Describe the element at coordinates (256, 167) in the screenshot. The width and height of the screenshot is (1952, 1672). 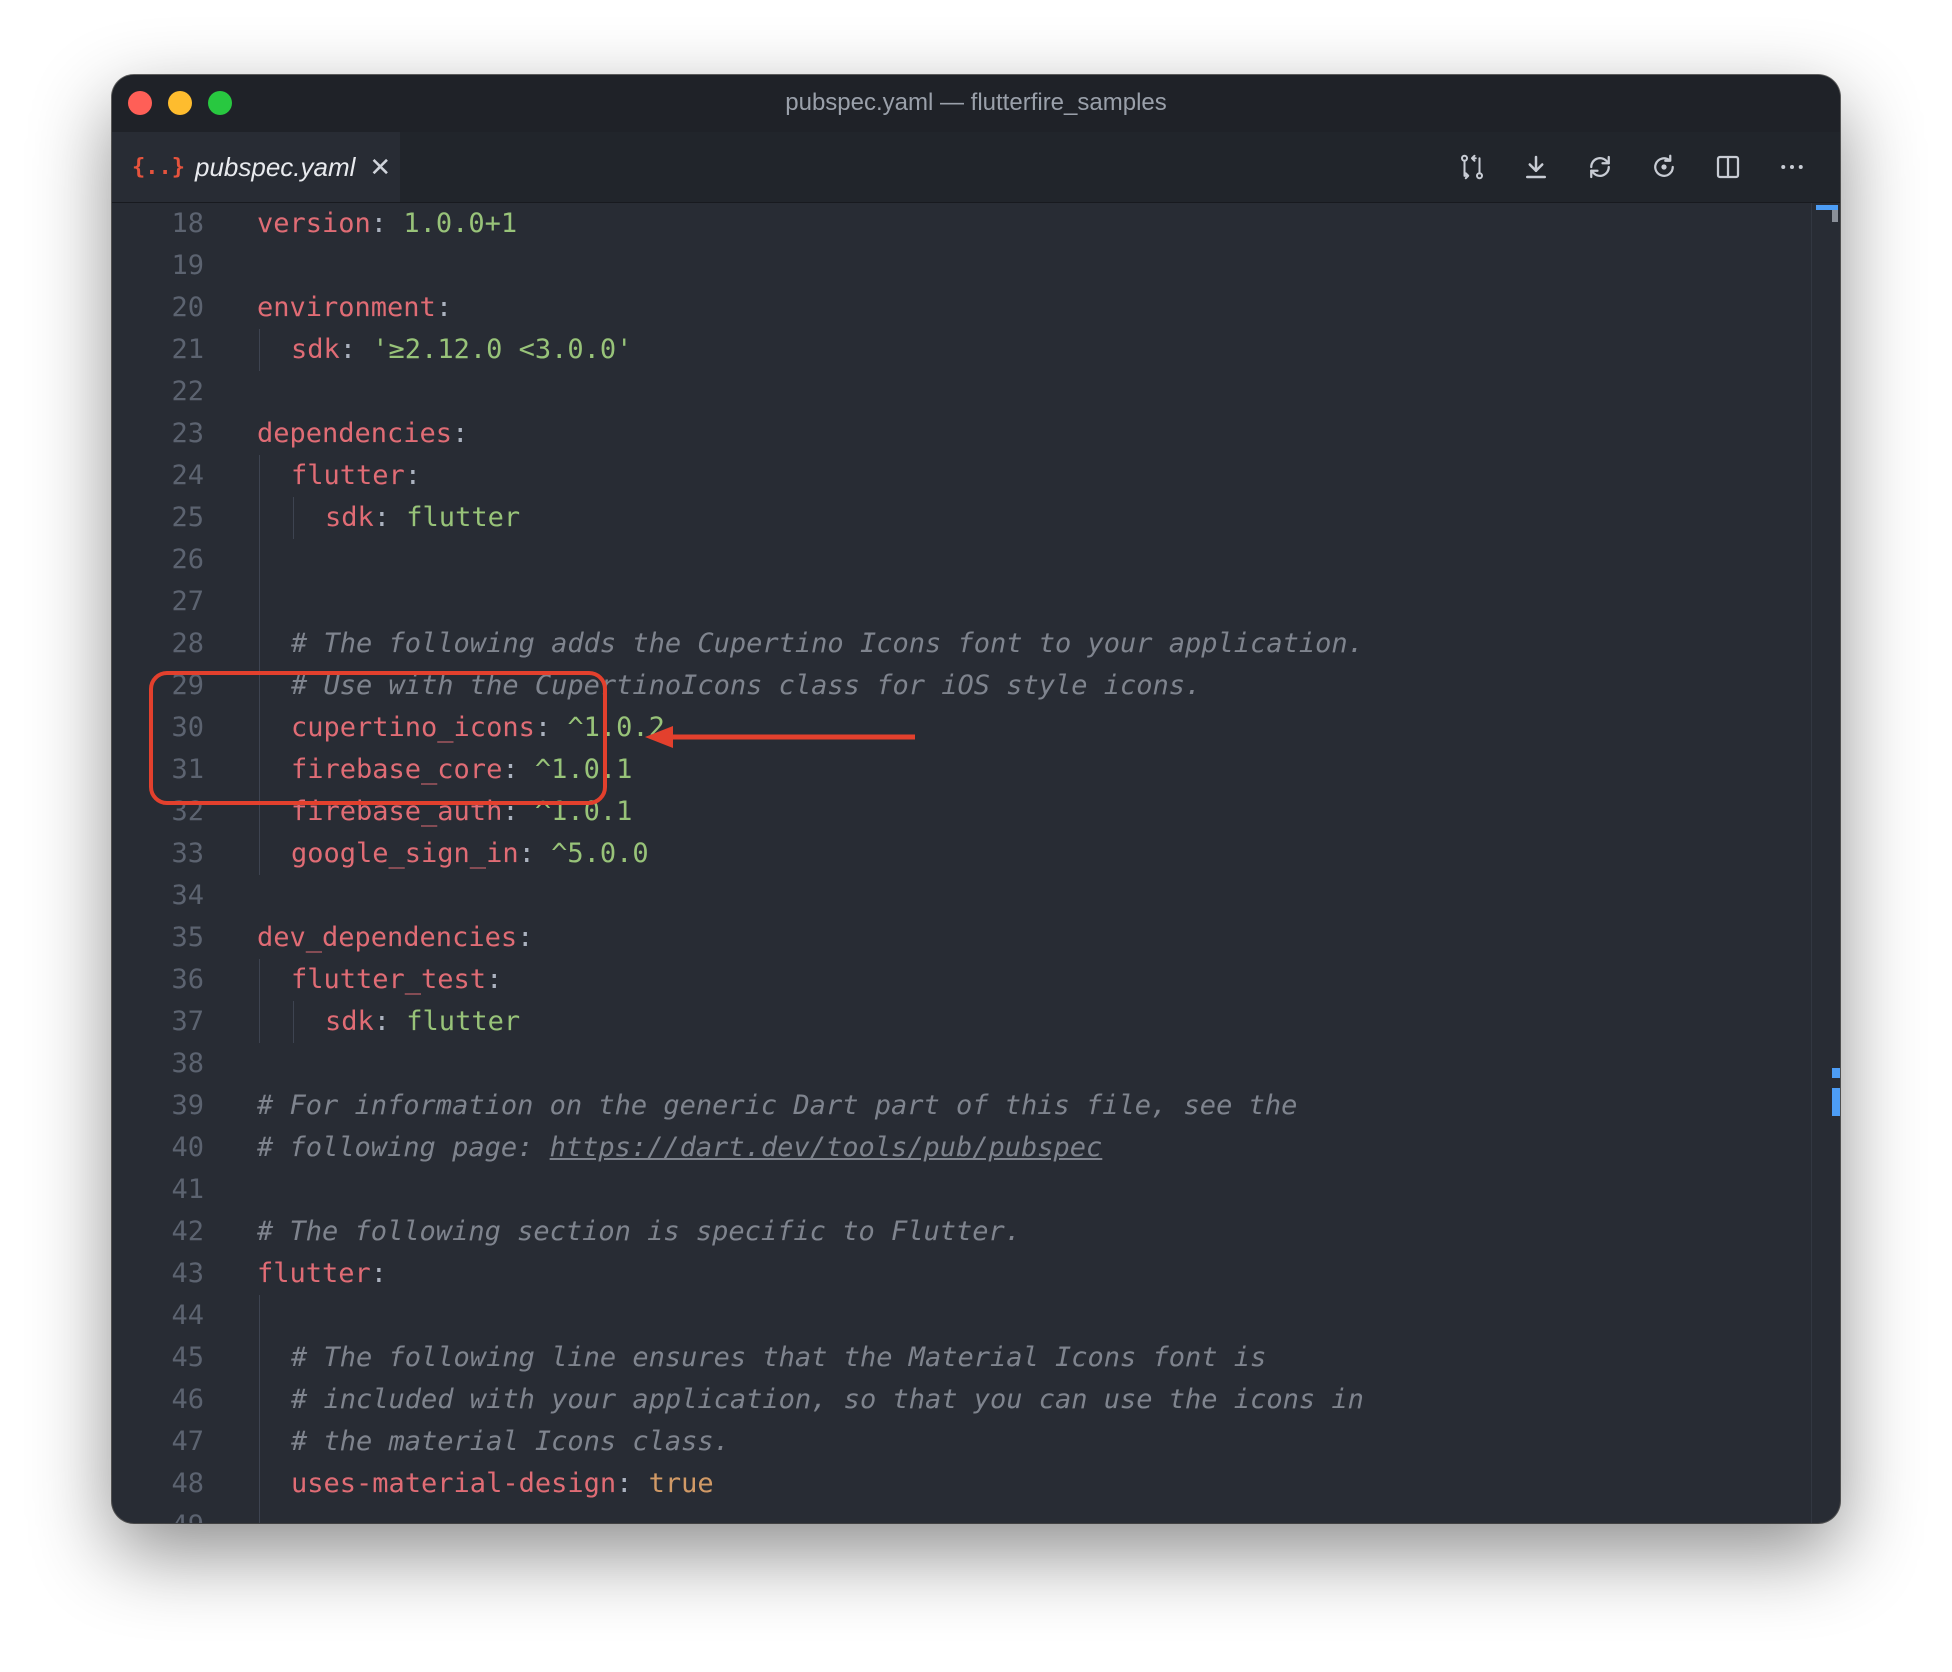
I see `tab-pubspec-yaml: {..} pubspec.yaml ✕` at that location.